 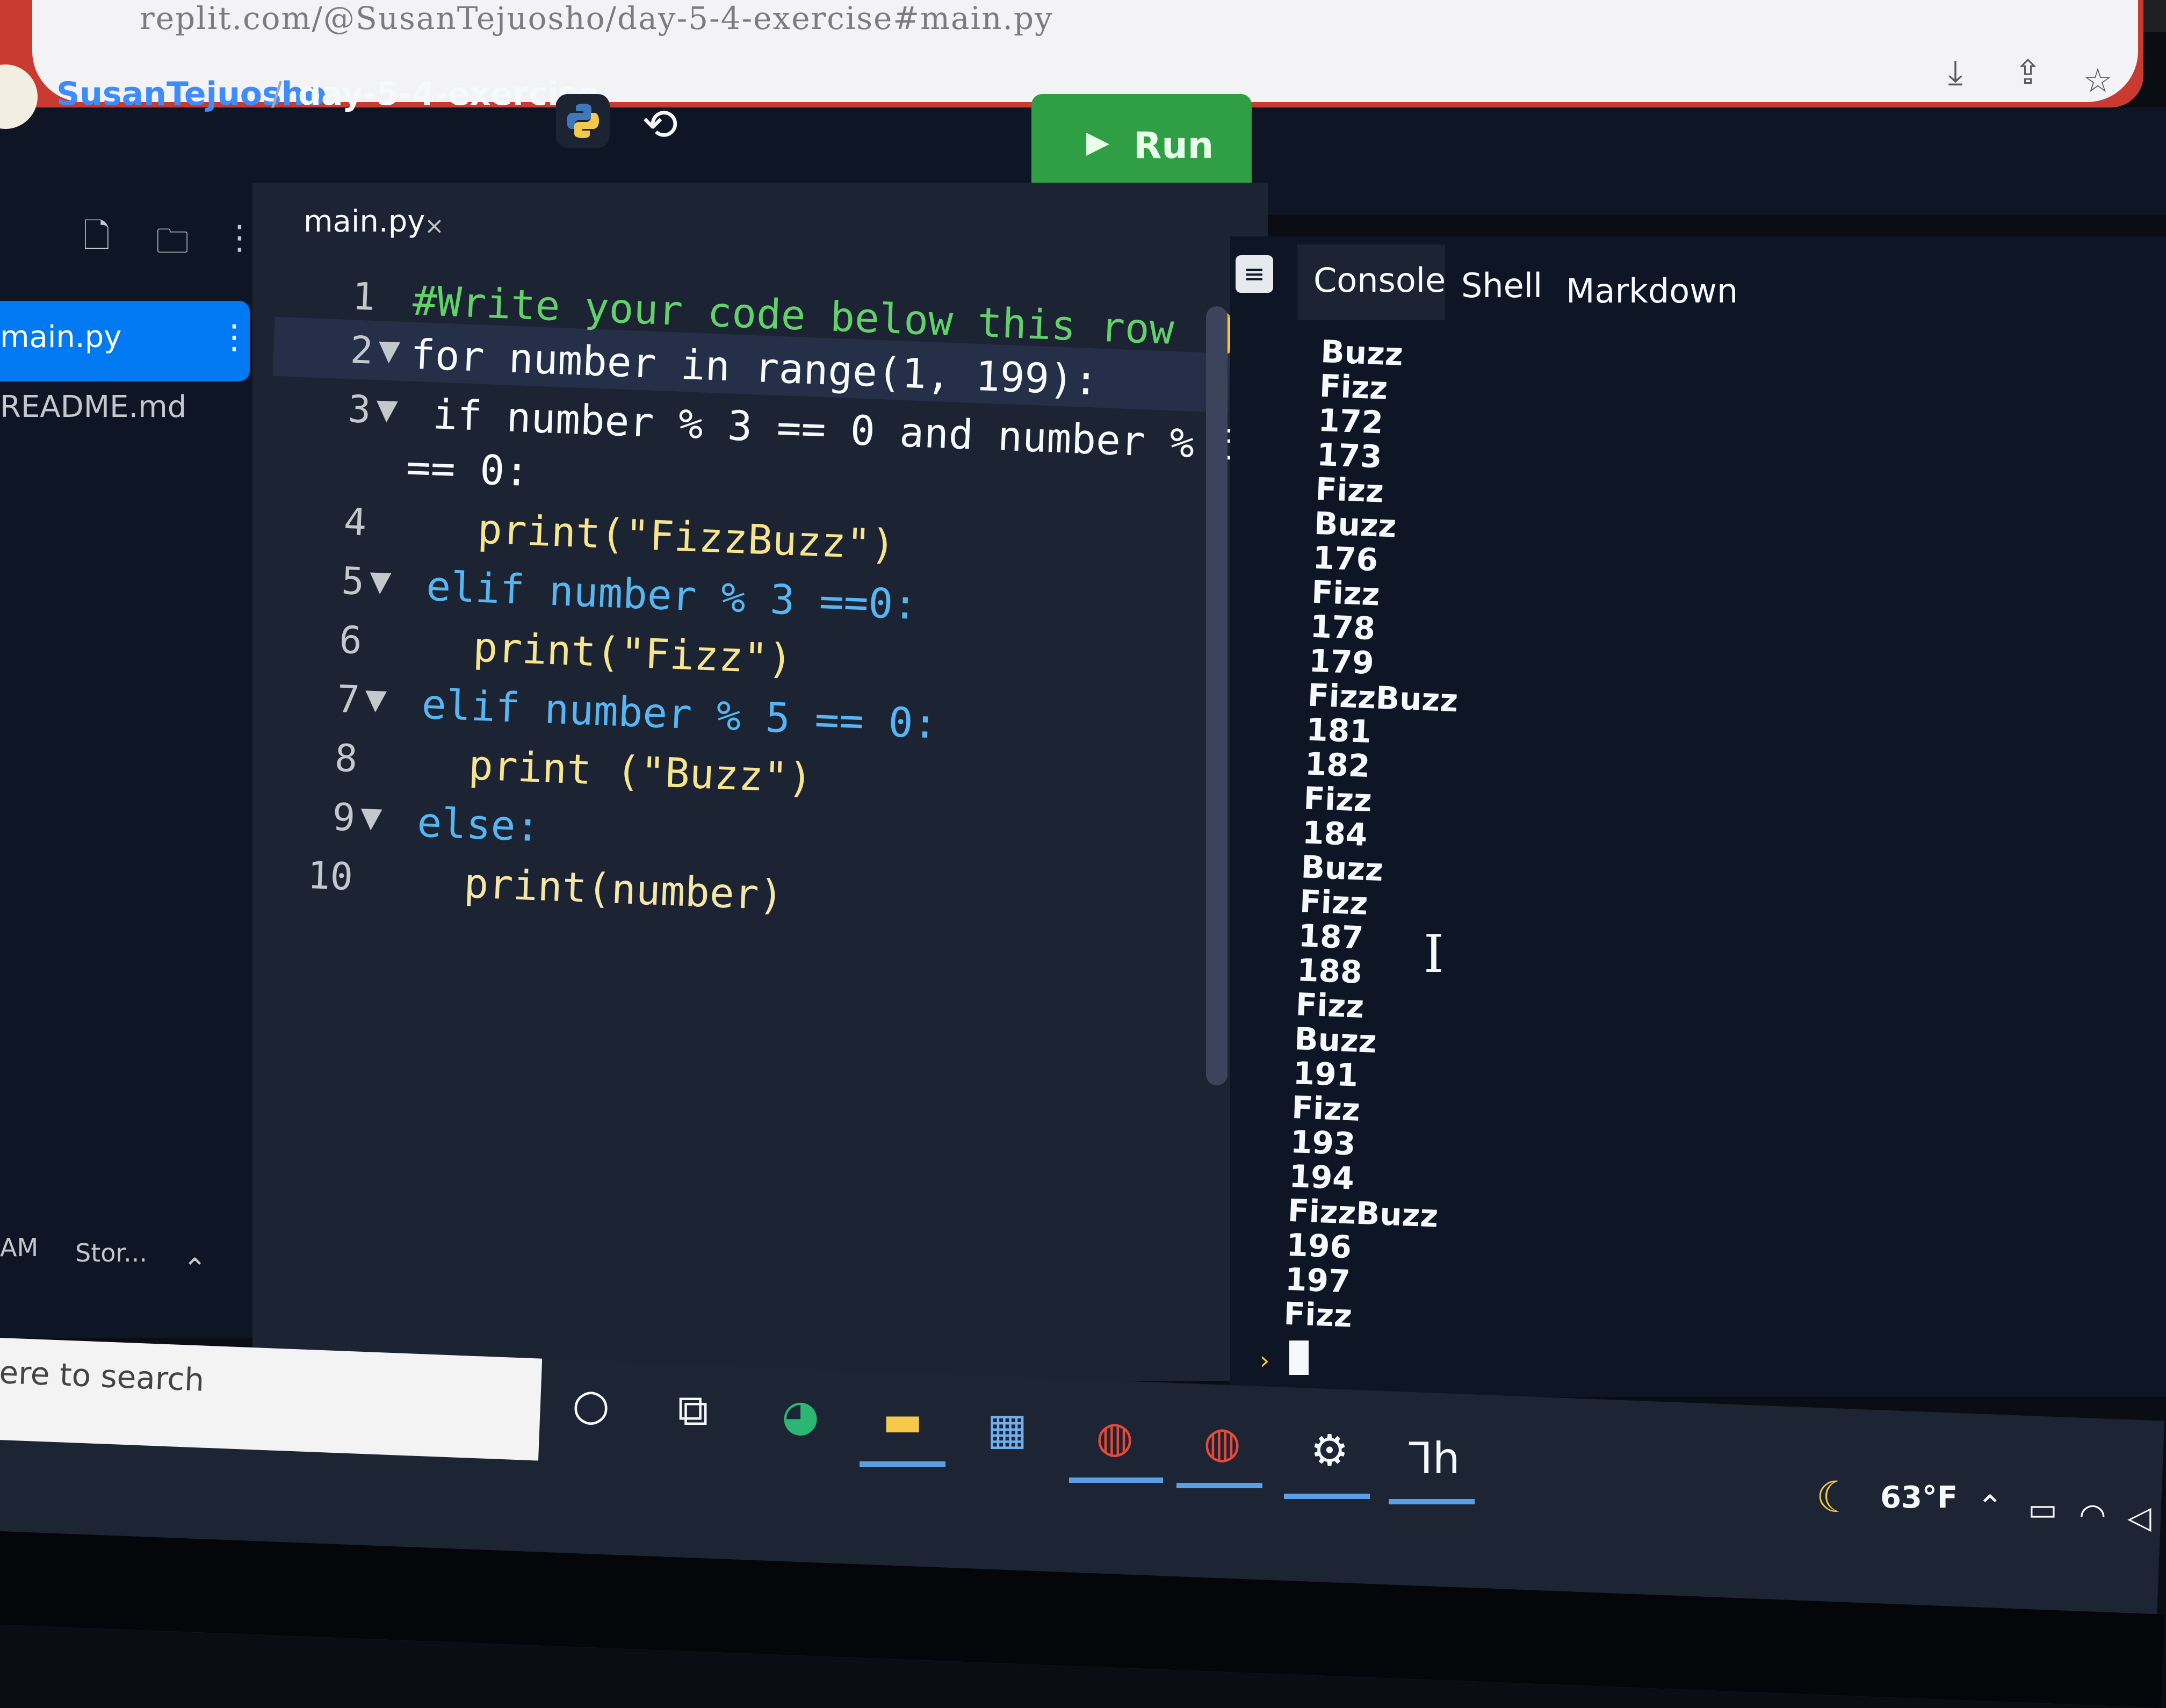 I want to click on console-line: 173, so click(x=1349, y=455).